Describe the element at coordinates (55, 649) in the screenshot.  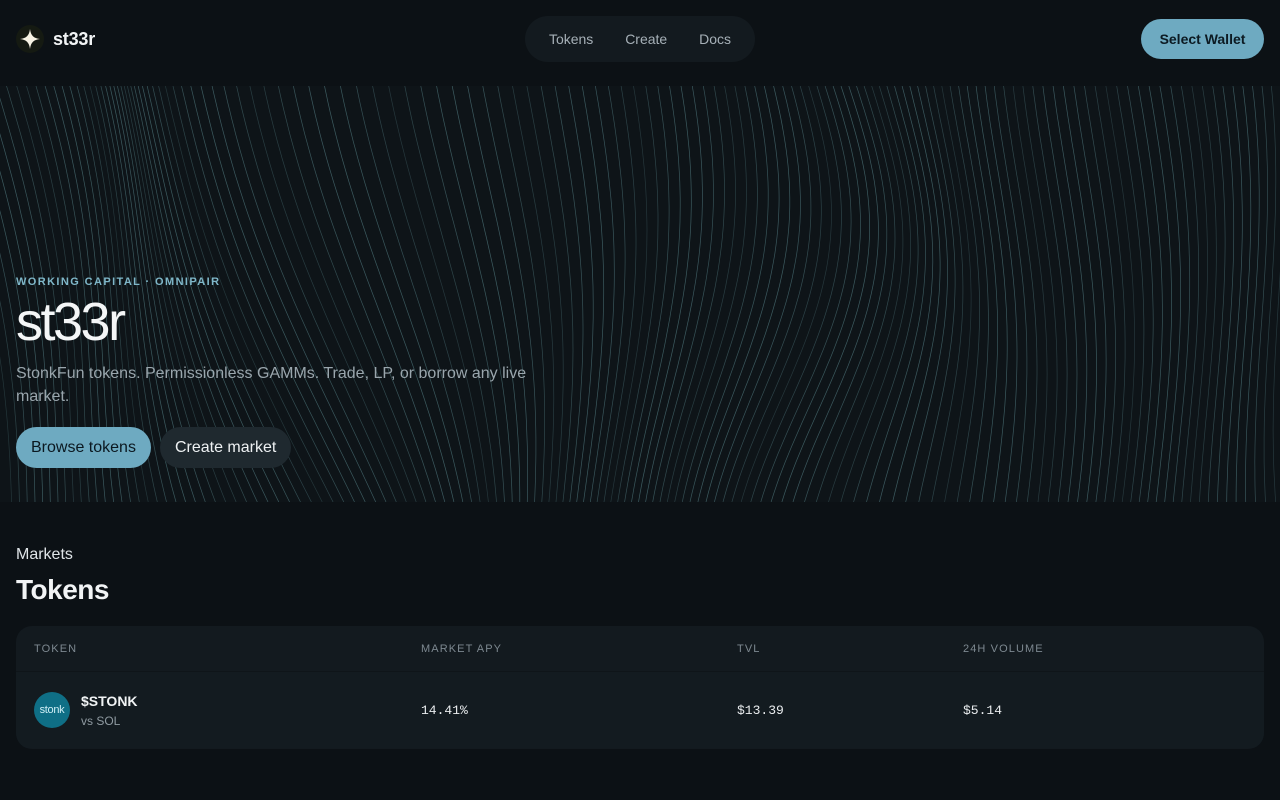
I see `column-header-token: TOKEN` at that location.